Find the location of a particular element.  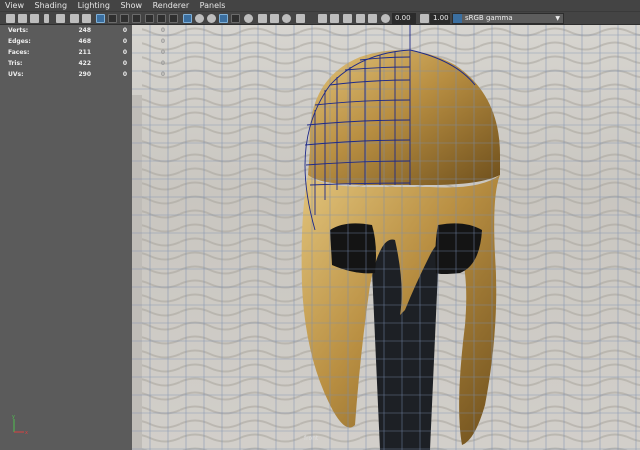

svg-text: y is located at coordinates (13, 417).